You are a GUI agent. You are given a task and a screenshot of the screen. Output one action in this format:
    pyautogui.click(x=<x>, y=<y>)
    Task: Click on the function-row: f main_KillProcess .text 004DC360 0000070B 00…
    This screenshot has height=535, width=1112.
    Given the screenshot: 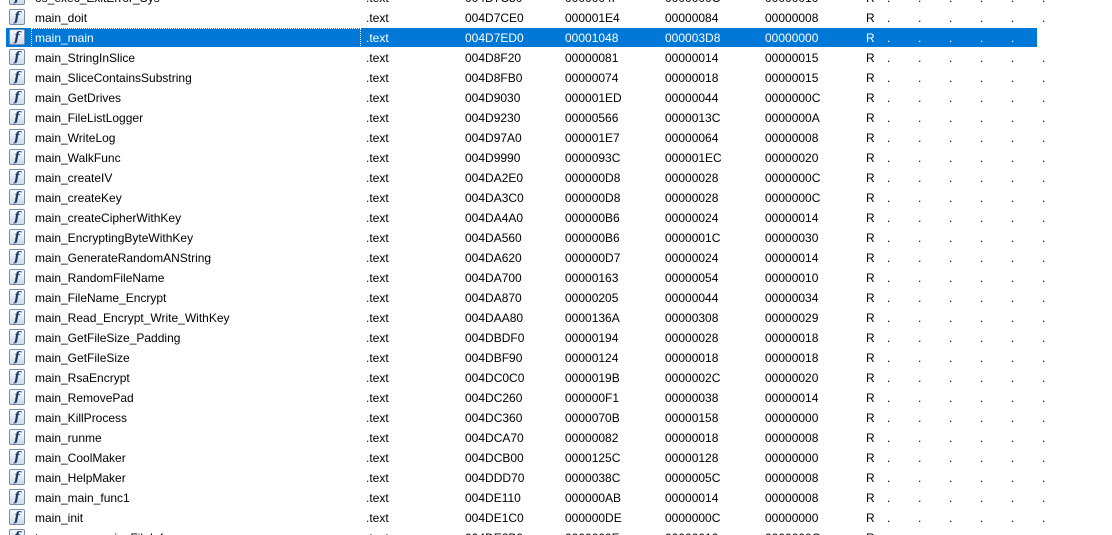 What is the action you would take?
    pyautogui.click(x=556, y=418)
    